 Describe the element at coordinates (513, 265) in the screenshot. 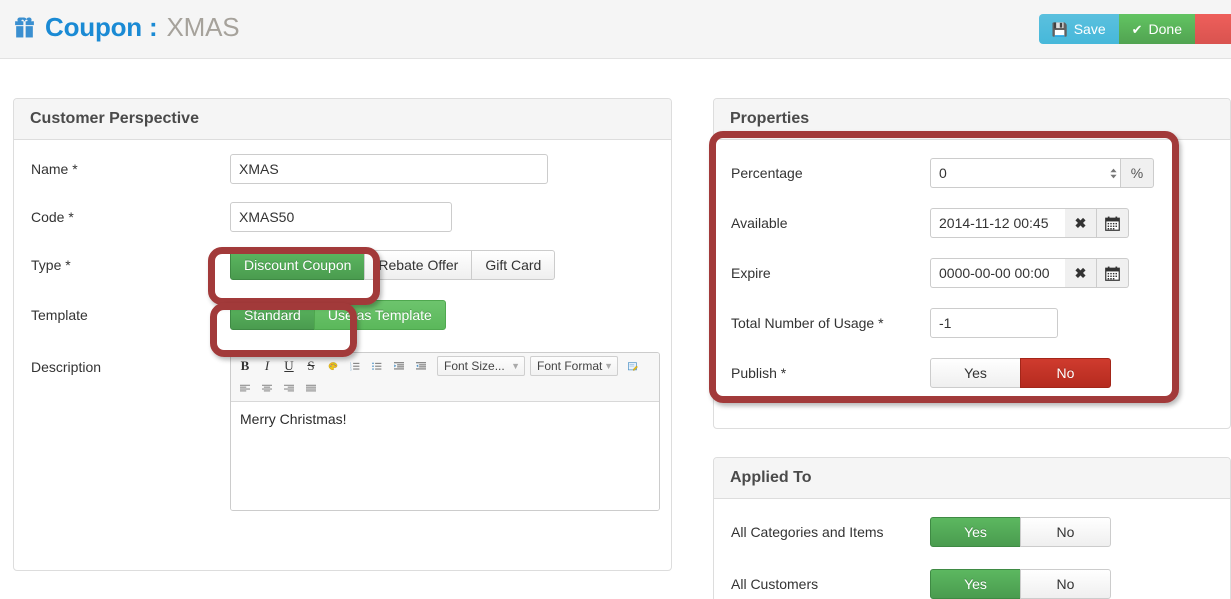

I see `type-option-gift-card: Gift Card` at that location.